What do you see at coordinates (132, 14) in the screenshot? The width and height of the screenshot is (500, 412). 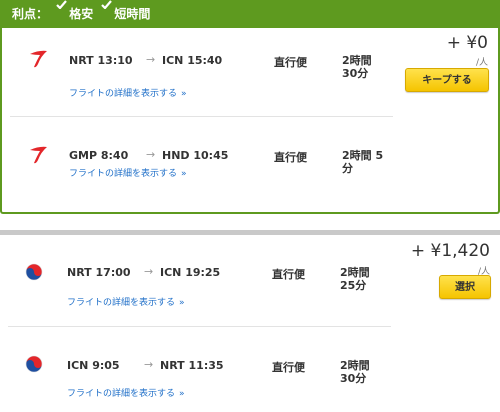 I see `benefit-short: 短時間` at bounding box center [132, 14].